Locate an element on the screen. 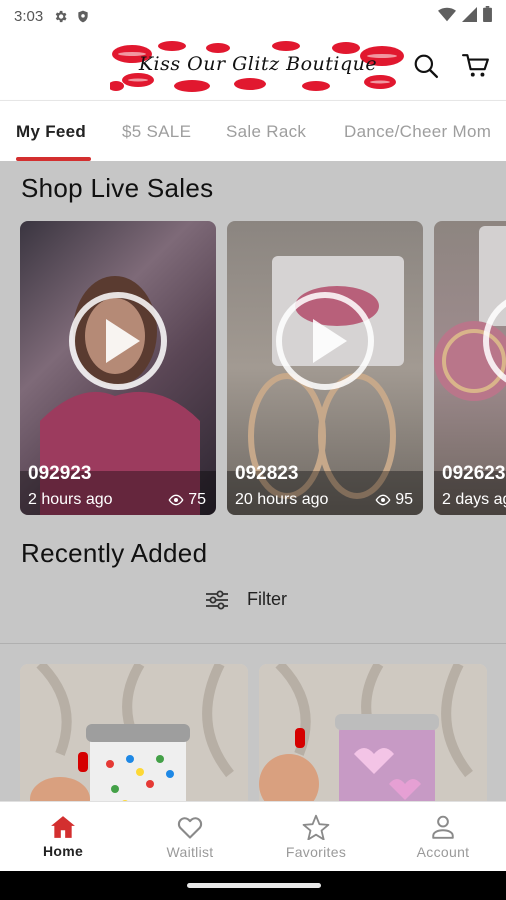 The image size is (506, 900). tab-5-sale: $5 SALE is located at coordinates (156, 131).